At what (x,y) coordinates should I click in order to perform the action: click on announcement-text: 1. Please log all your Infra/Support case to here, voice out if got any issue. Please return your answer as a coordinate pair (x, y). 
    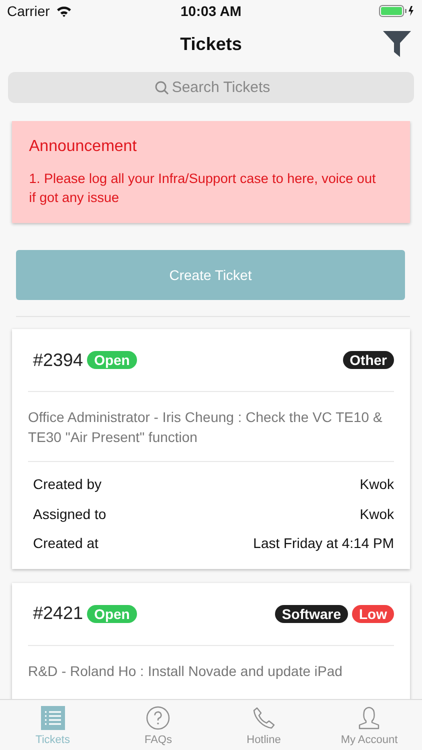
    Looking at the image, I should click on (203, 188).